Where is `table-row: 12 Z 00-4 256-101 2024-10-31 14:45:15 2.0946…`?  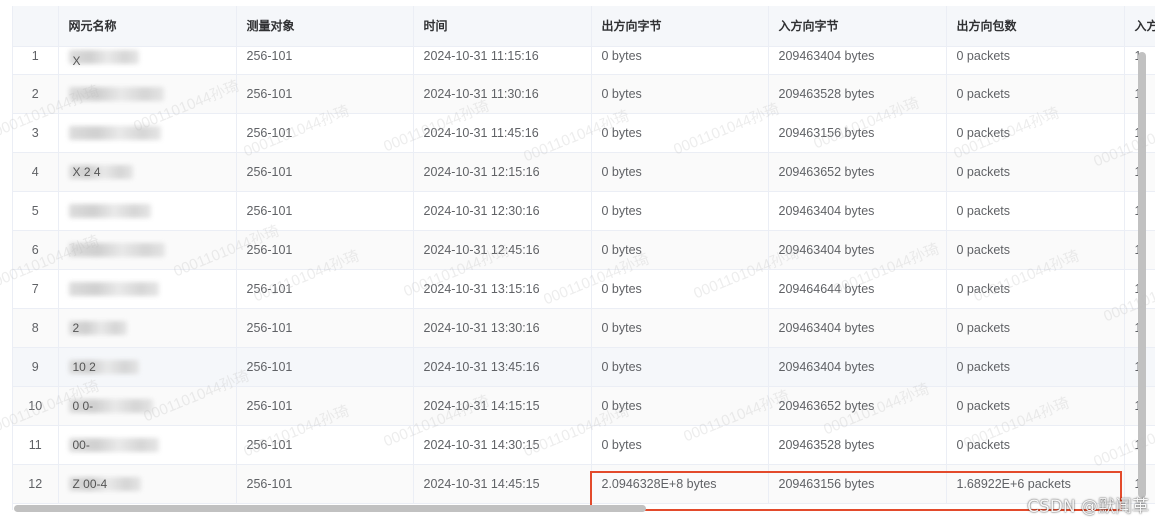 table-row: 12 Z 00-4 256-101 2024-10-31 14:45:15 2.0946… is located at coordinates (584, 484).